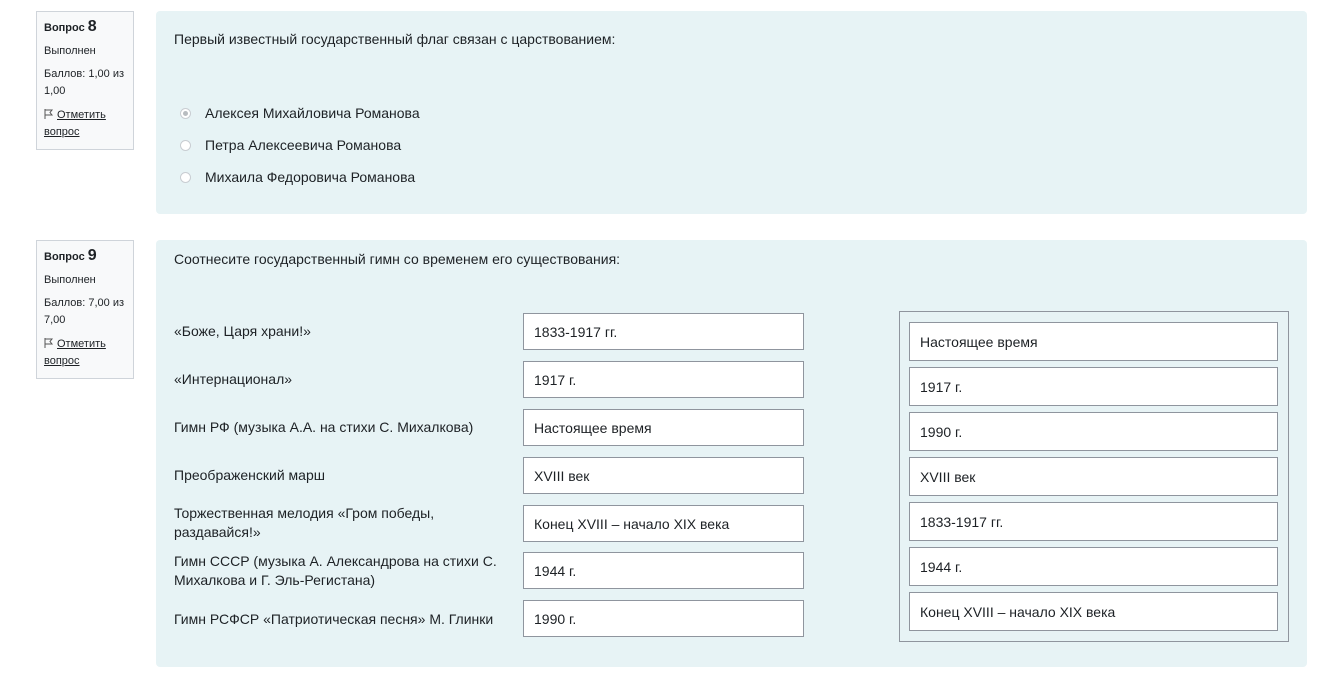 This screenshot has width=1332, height=673. I want to click on drop-zone: 1917 г., so click(663, 379).